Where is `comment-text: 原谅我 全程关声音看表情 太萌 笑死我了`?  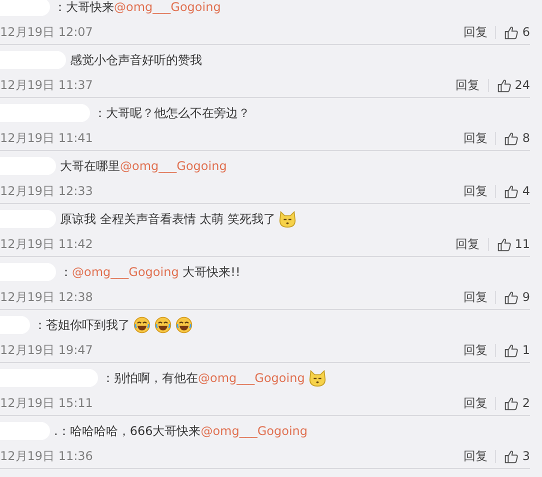 comment-text: 原谅我 全程关声音看表情 太萌 笑死我了 is located at coordinates (168, 219).